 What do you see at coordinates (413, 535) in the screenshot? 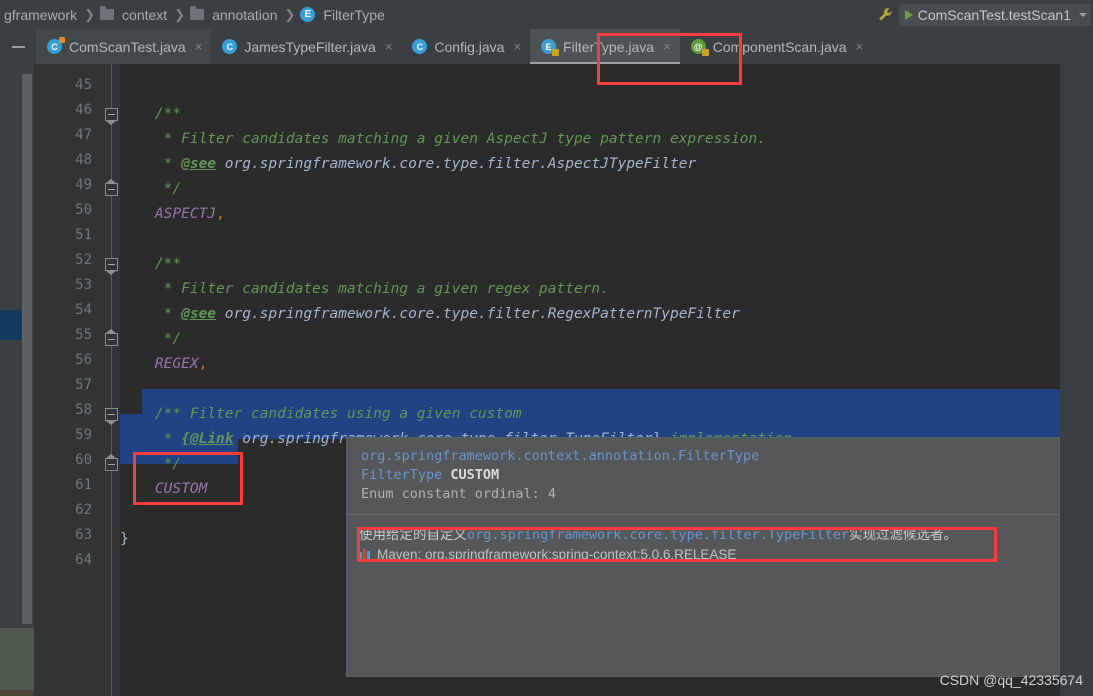
I see `doc-desc-prefix: 使用给定的自定义` at bounding box center [413, 535].